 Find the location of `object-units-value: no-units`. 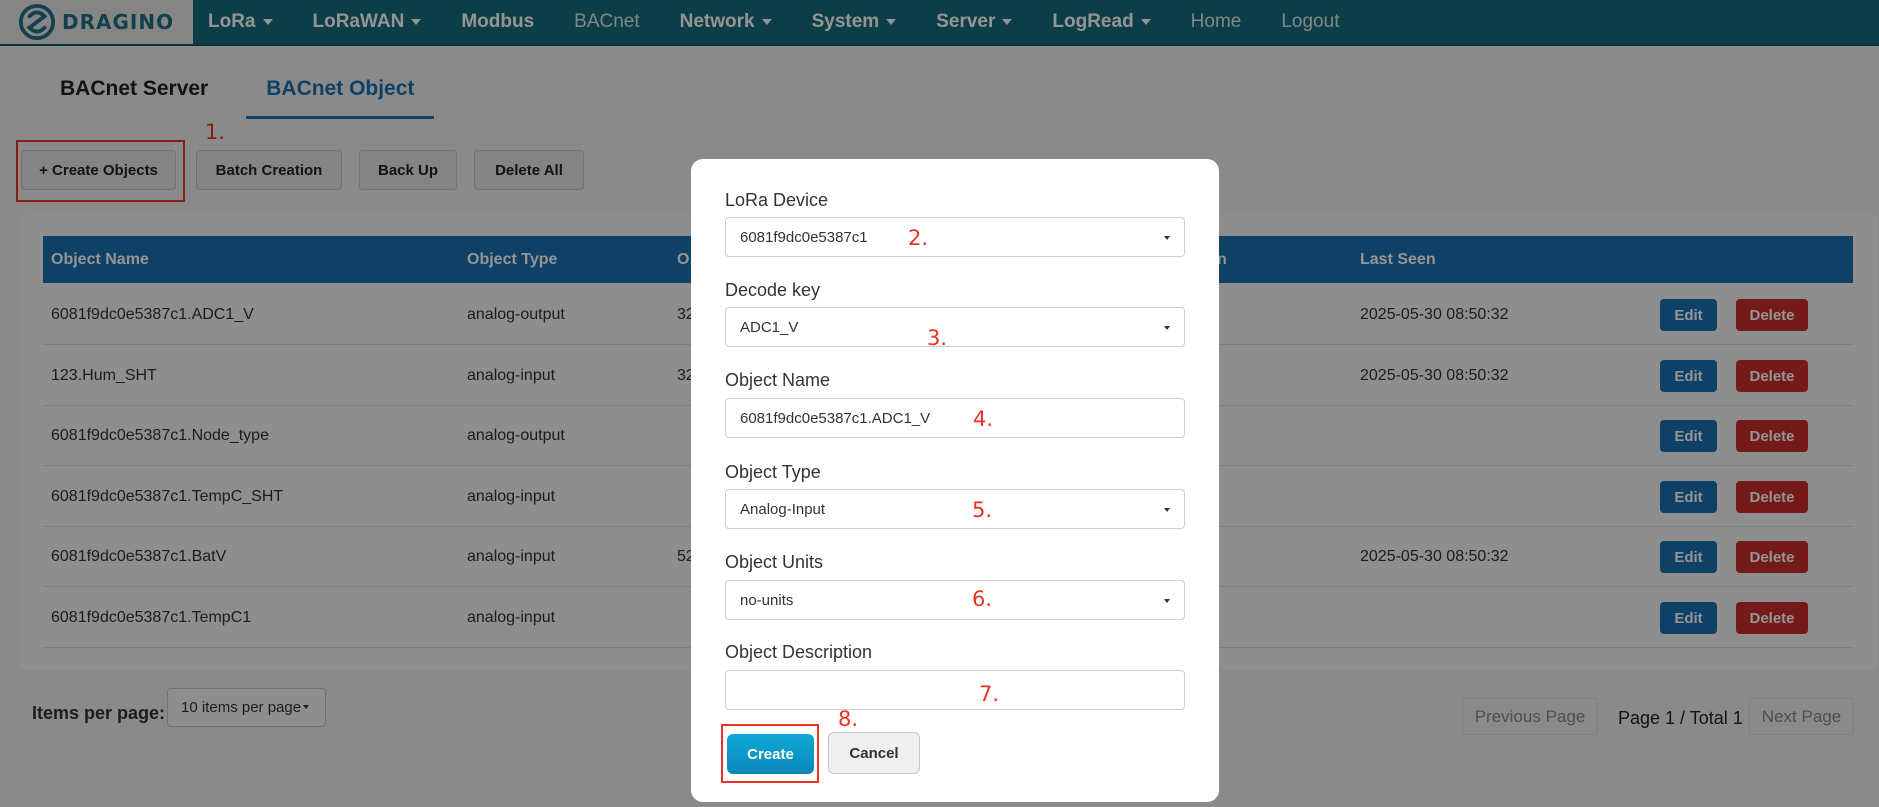

object-units-value: no-units is located at coordinates (767, 600).